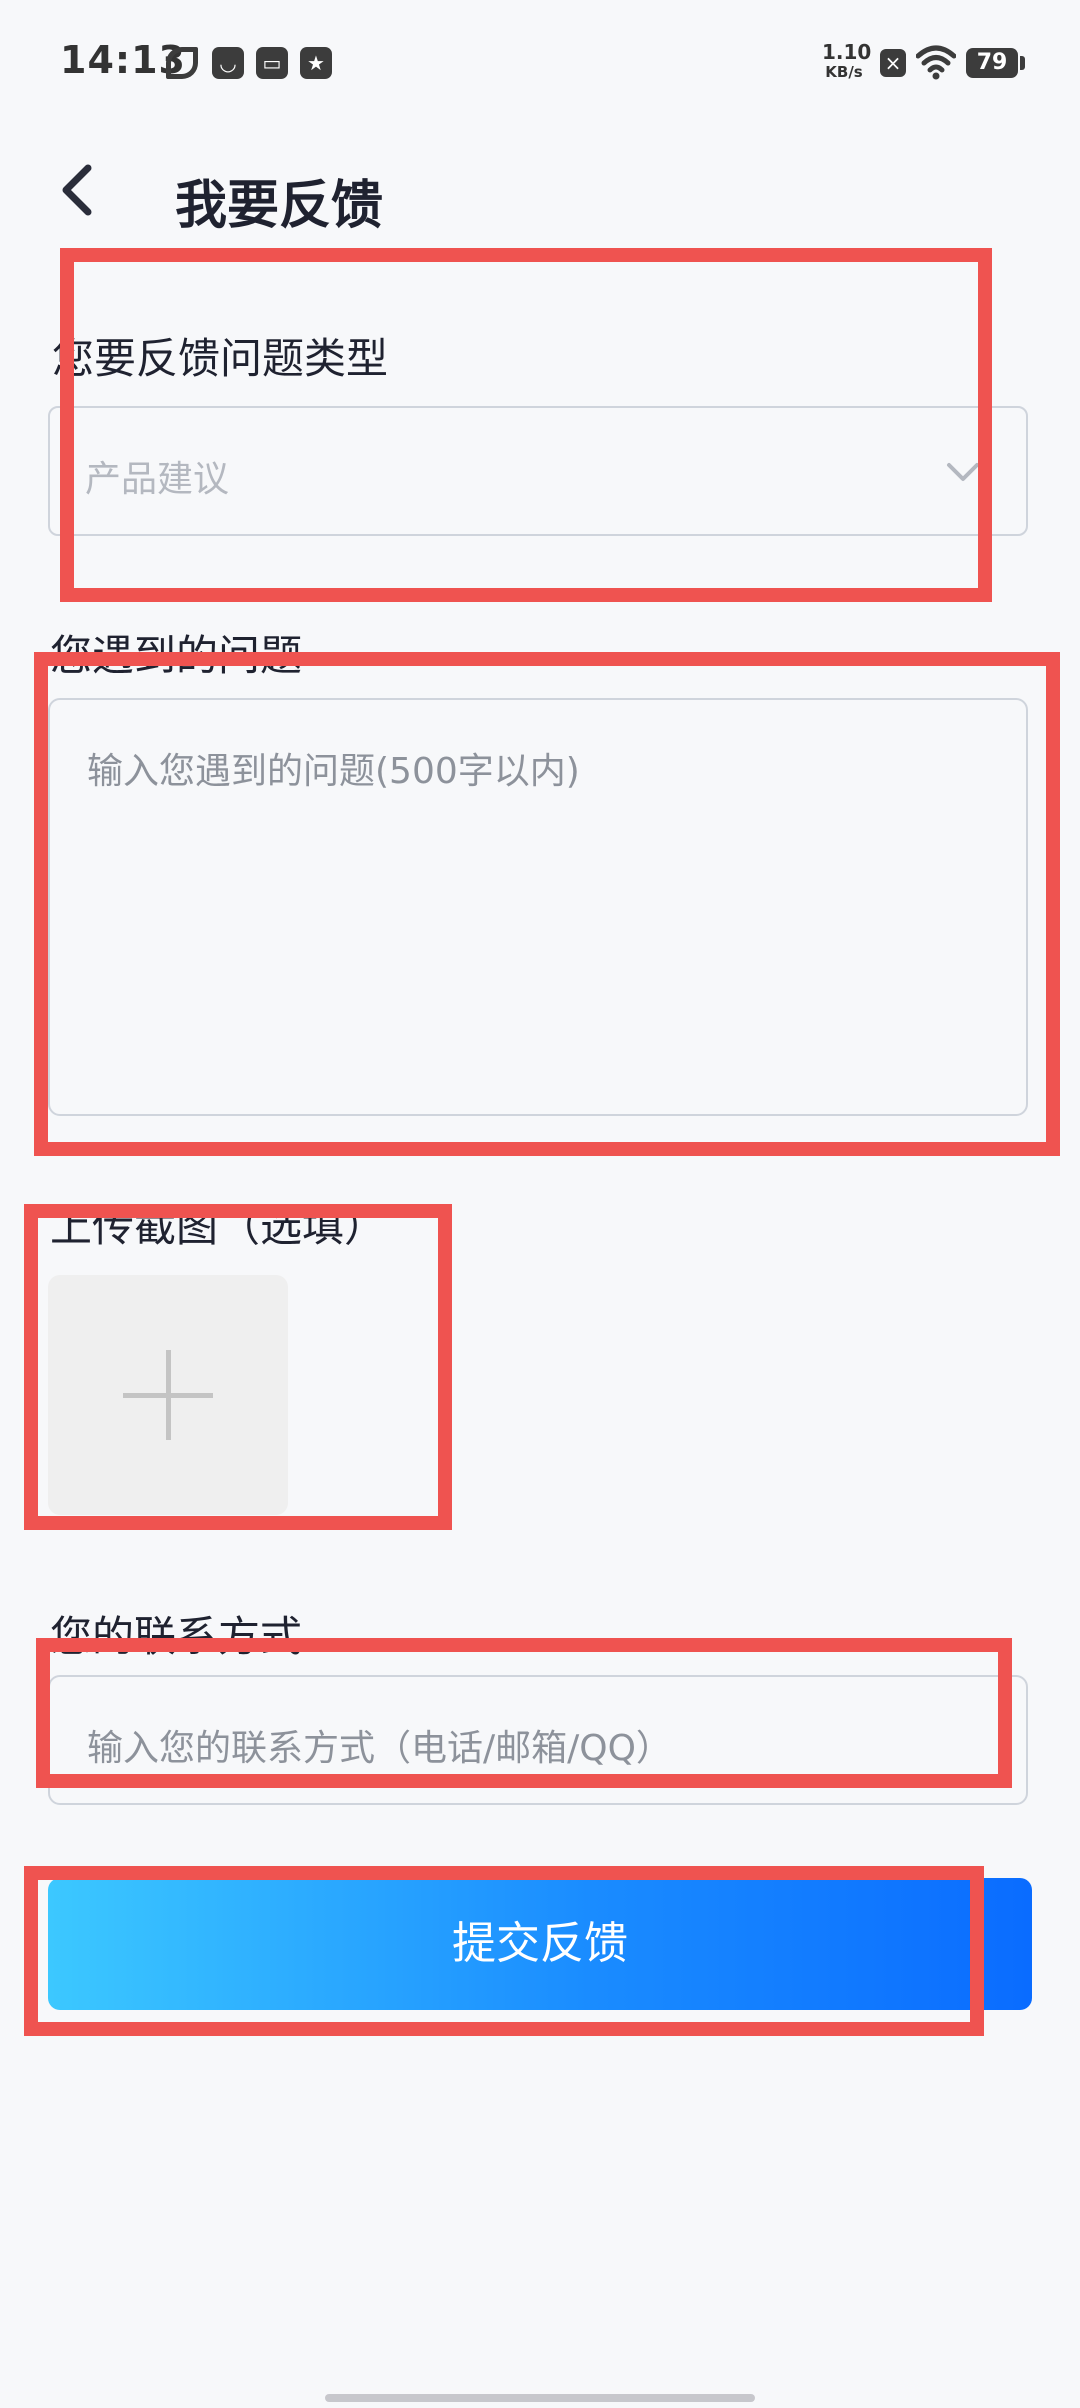  I want to click on message-icon: ◡, so click(228, 63).